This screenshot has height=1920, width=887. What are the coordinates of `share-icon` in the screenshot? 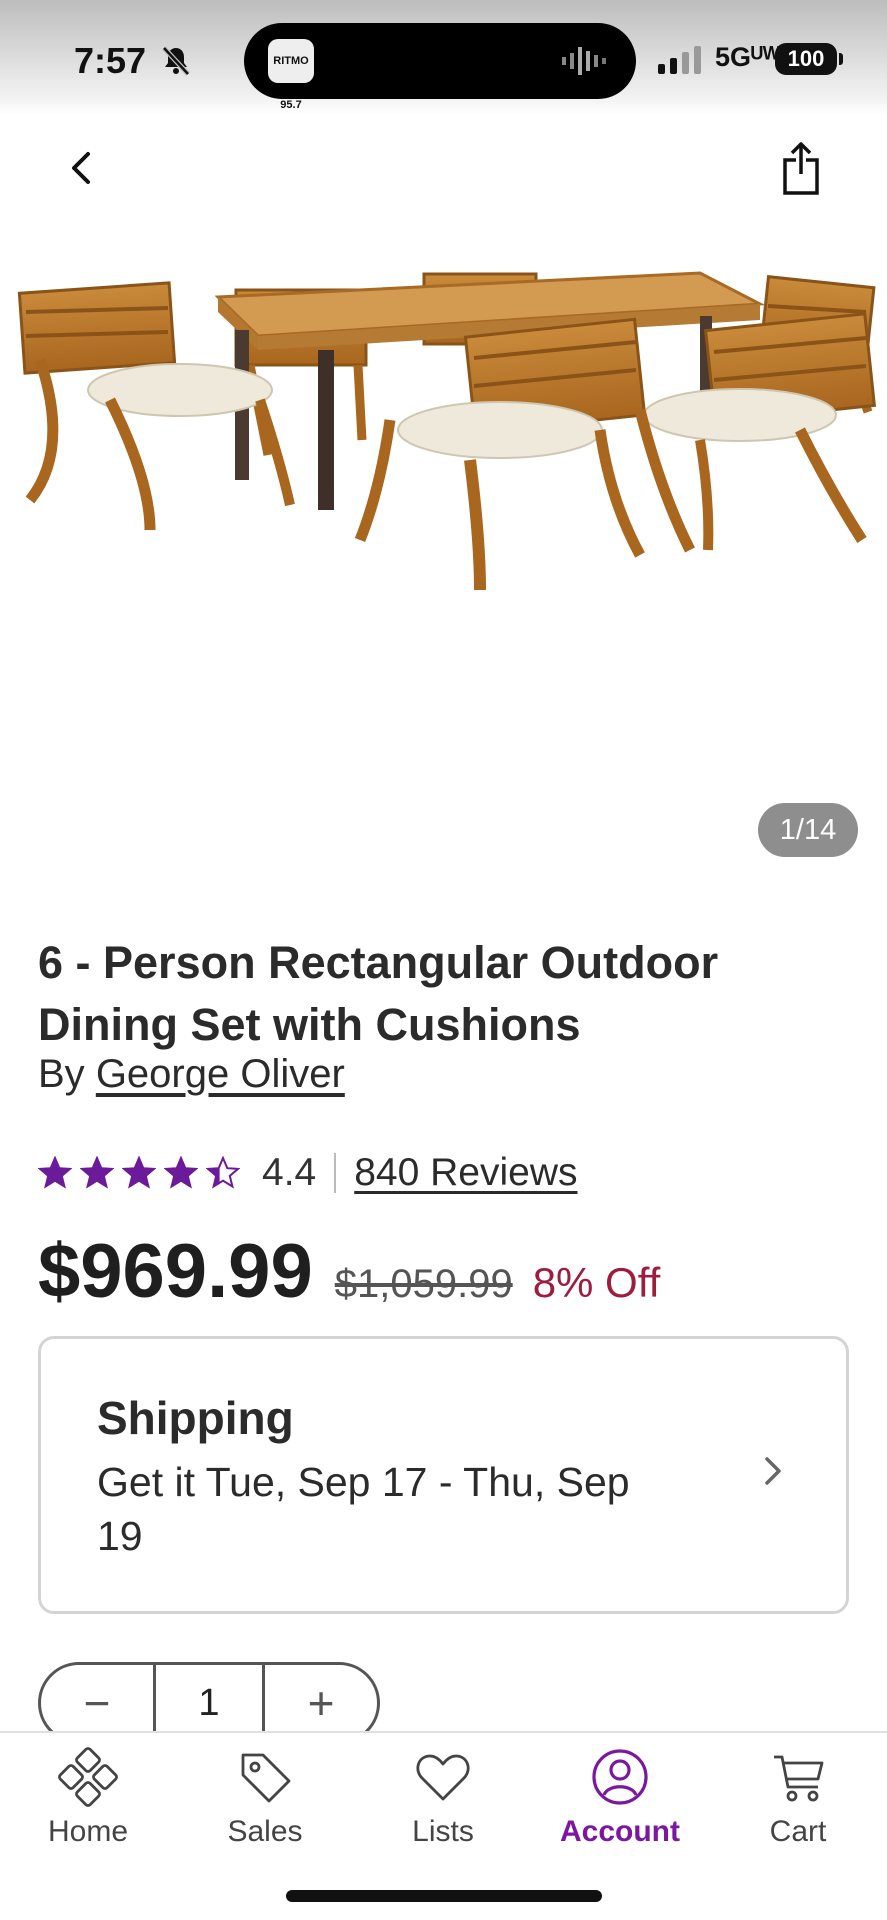 It's located at (801, 168).